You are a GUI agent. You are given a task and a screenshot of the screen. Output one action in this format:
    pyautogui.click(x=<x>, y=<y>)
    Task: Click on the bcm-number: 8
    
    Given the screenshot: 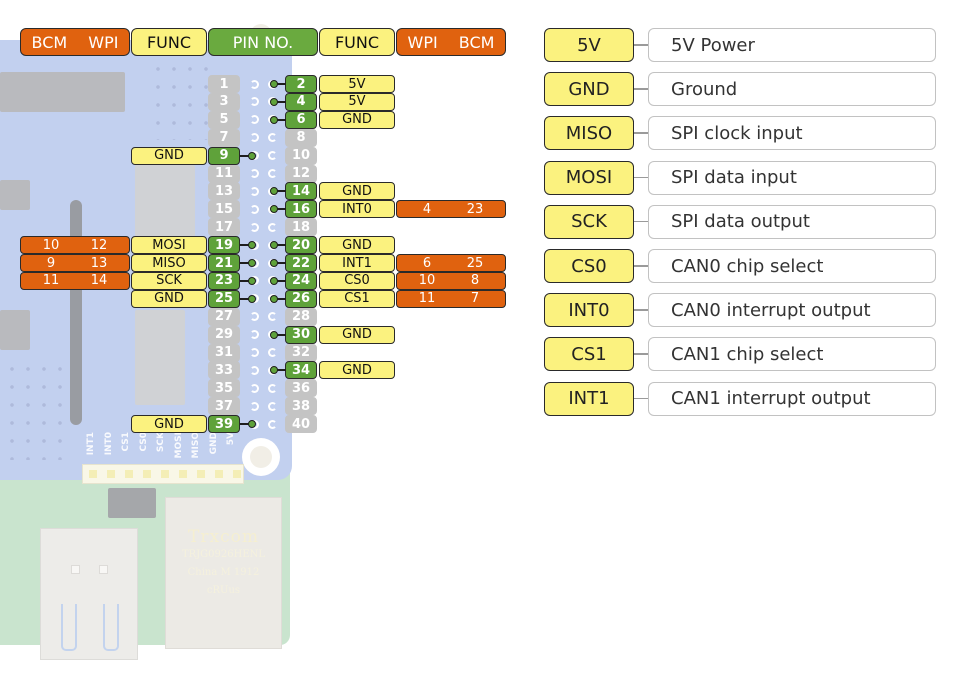 What is the action you would take?
    pyautogui.click(x=475, y=281)
    